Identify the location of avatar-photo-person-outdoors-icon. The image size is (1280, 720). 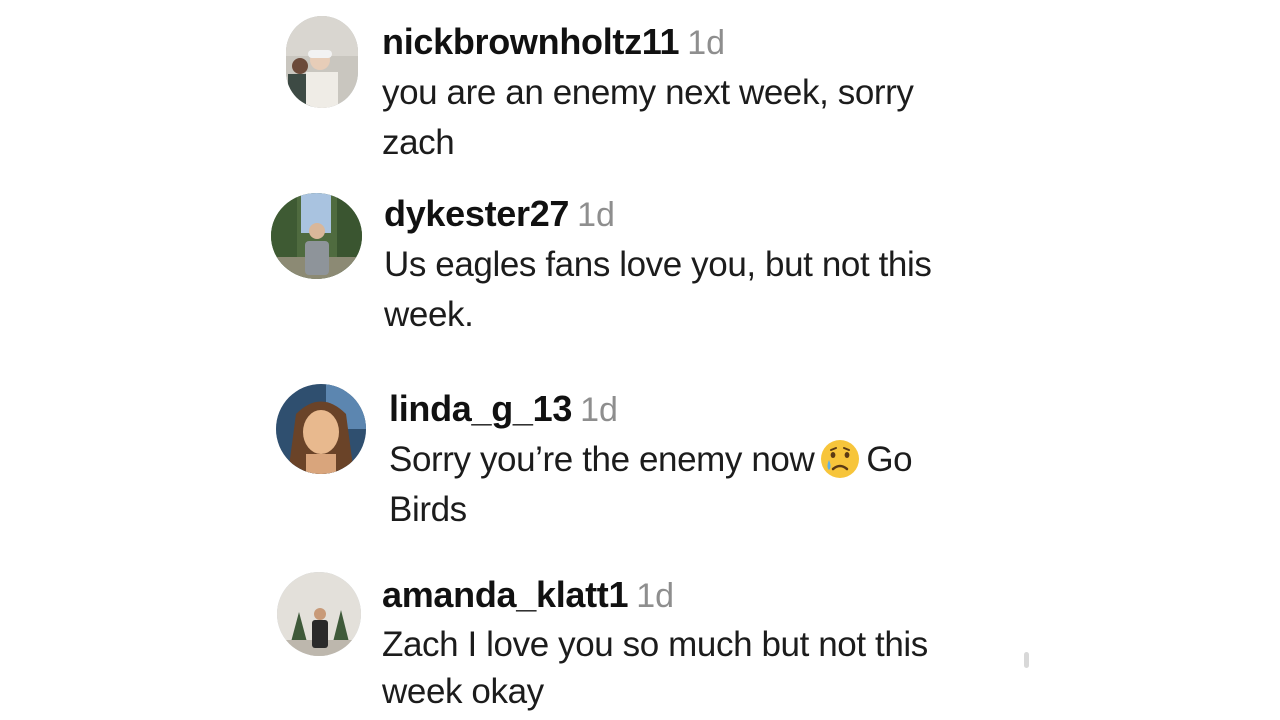
(316, 236).